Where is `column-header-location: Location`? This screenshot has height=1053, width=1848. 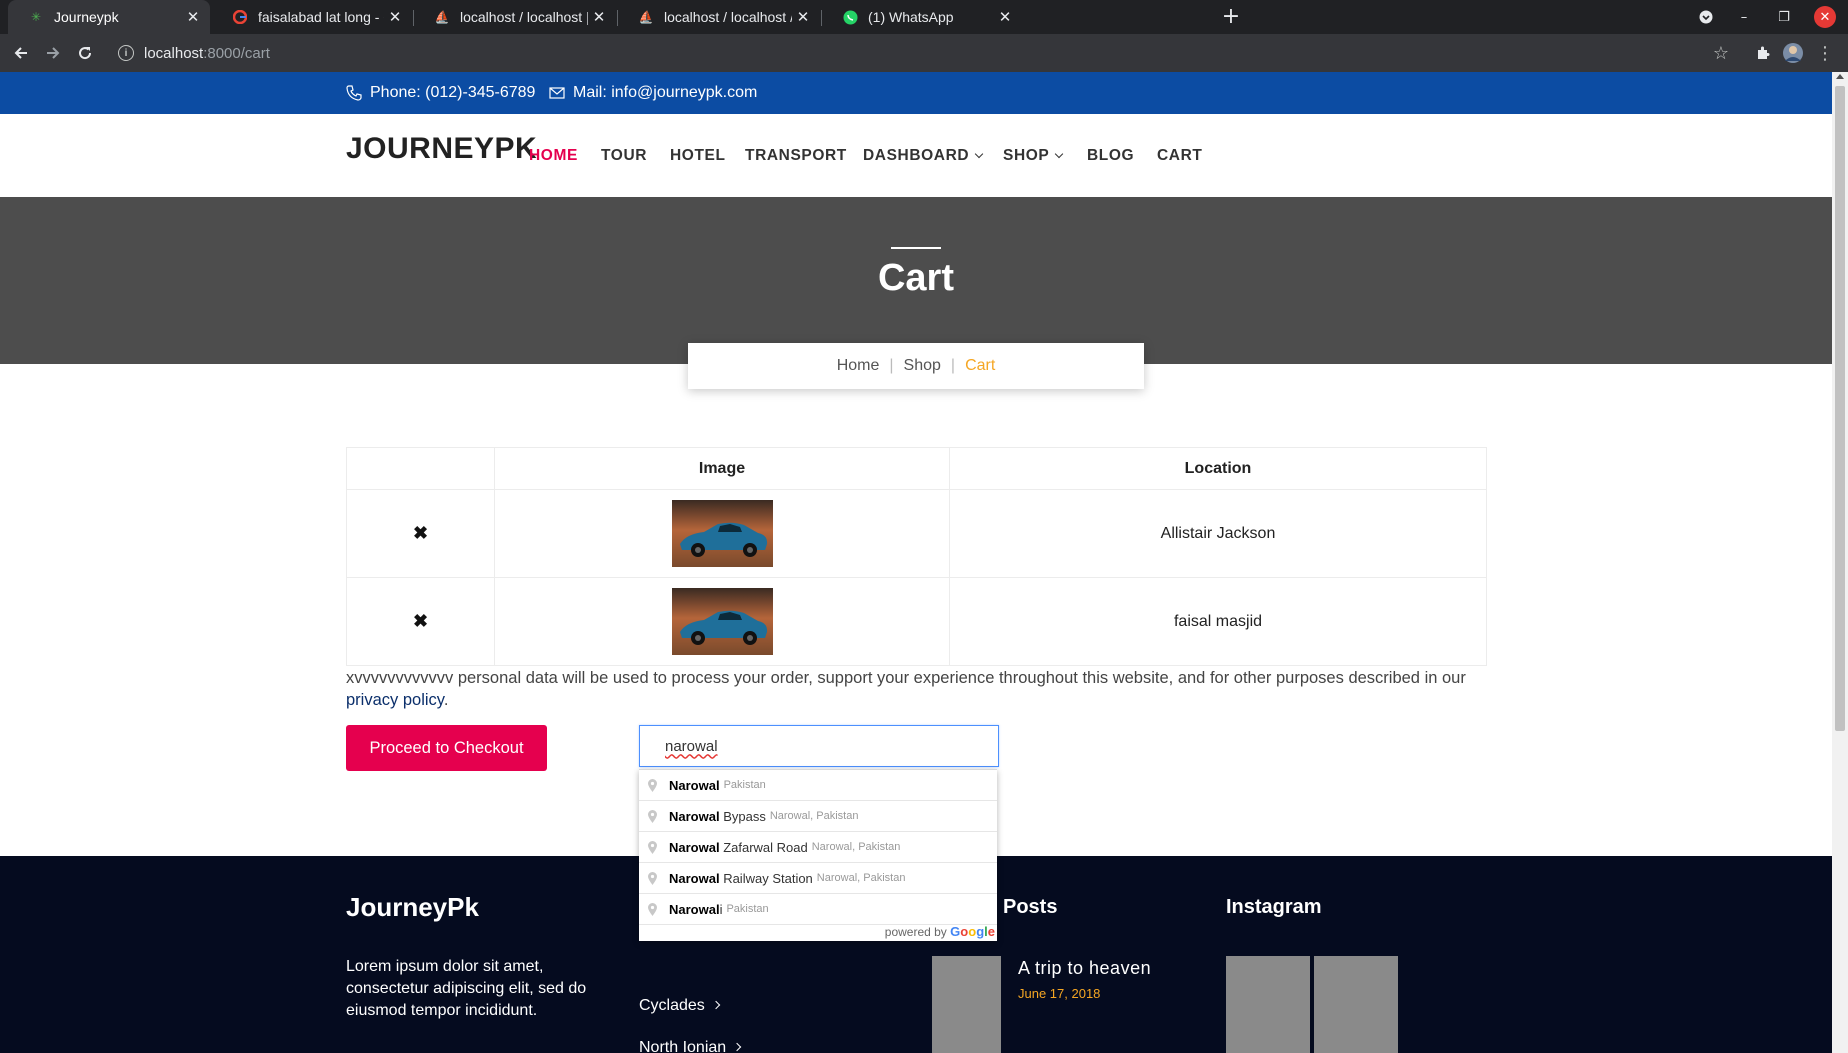 column-header-location: Location is located at coordinates (1218, 468).